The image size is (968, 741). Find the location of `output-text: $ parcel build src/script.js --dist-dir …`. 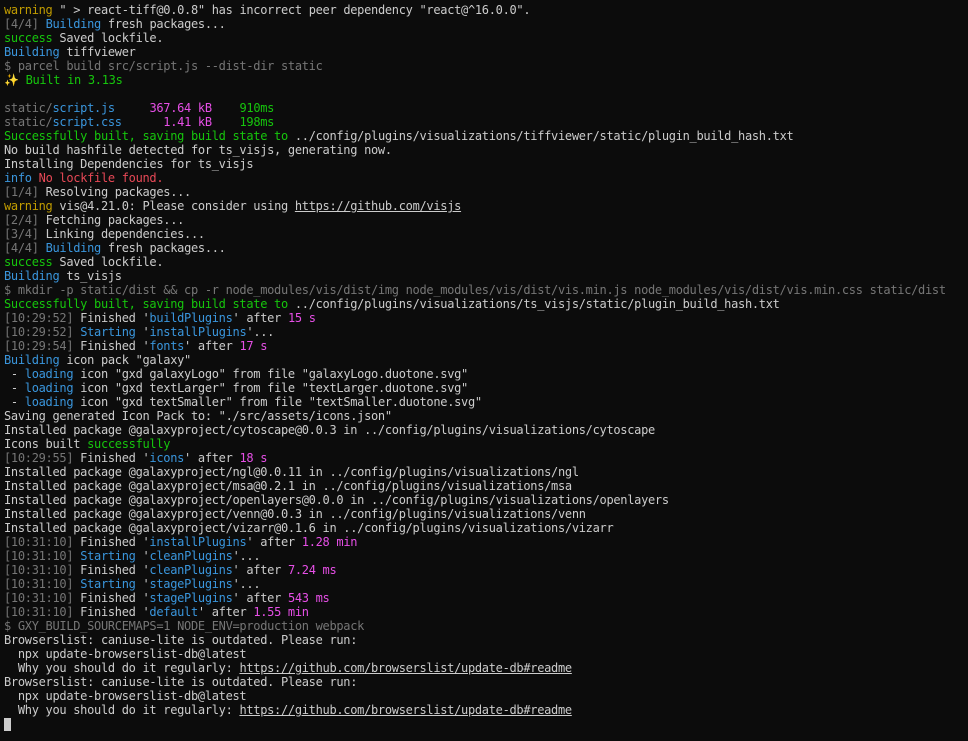

output-text: $ parcel build src/script.js --dist-dir … is located at coordinates (163, 66).